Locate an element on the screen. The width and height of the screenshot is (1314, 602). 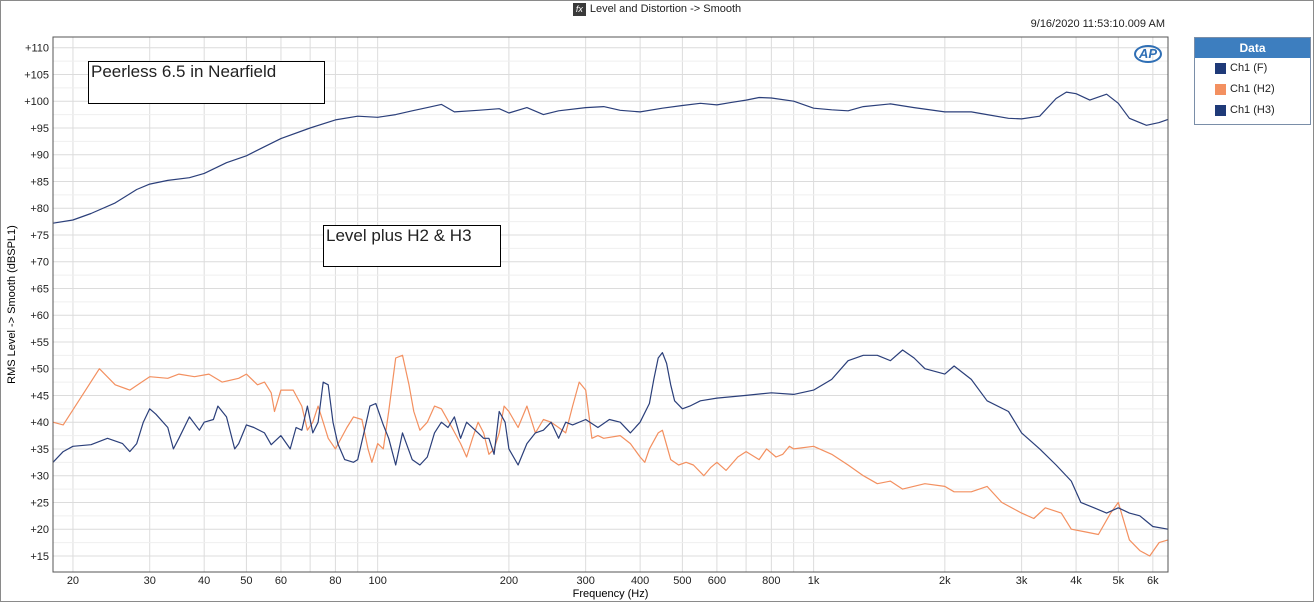
y-tick-label: +20 is located at coordinates (39, 530).